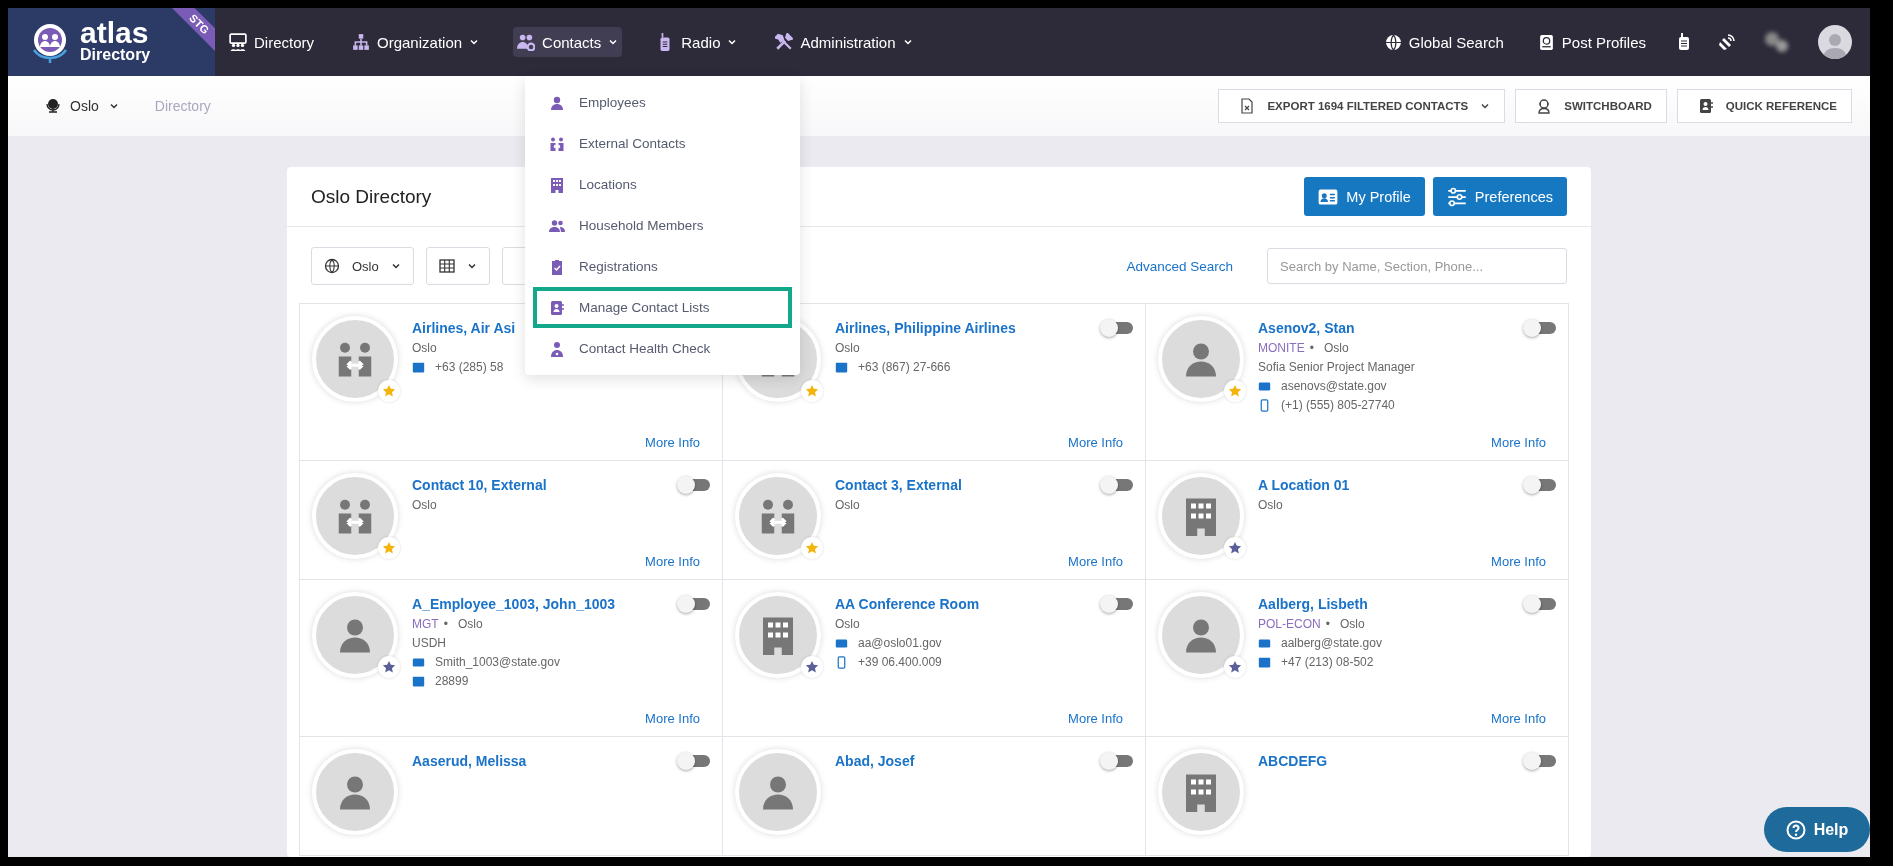 This screenshot has width=1893, height=866. Describe the element at coordinates (464, 328) in the screenshot. I see `contact-name: Airlines, Air Asi` at that location.